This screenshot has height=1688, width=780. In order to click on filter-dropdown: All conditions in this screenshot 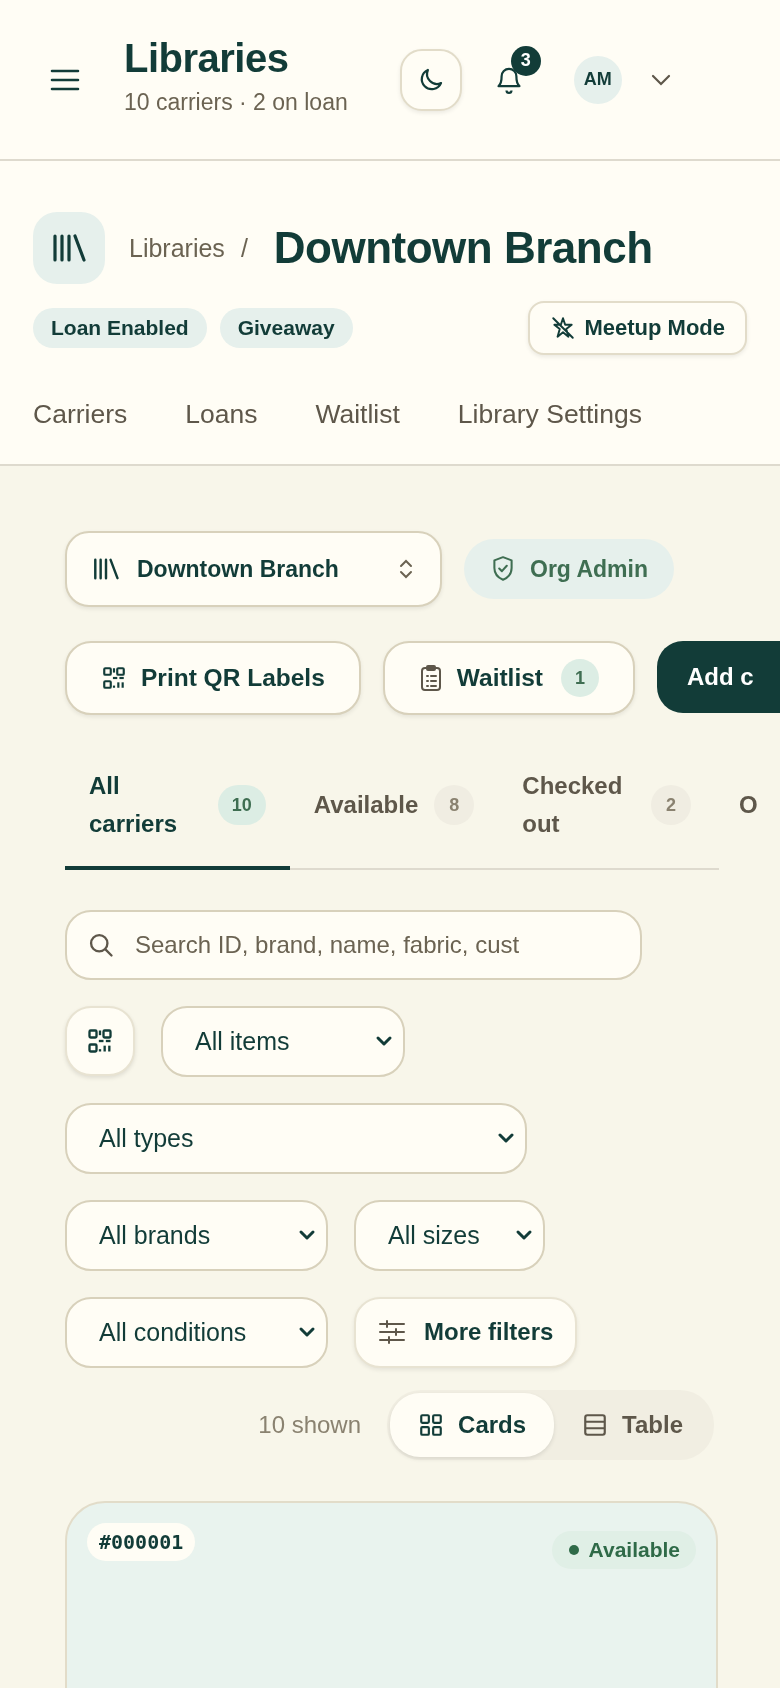, I will do `click(196, 1332)`.